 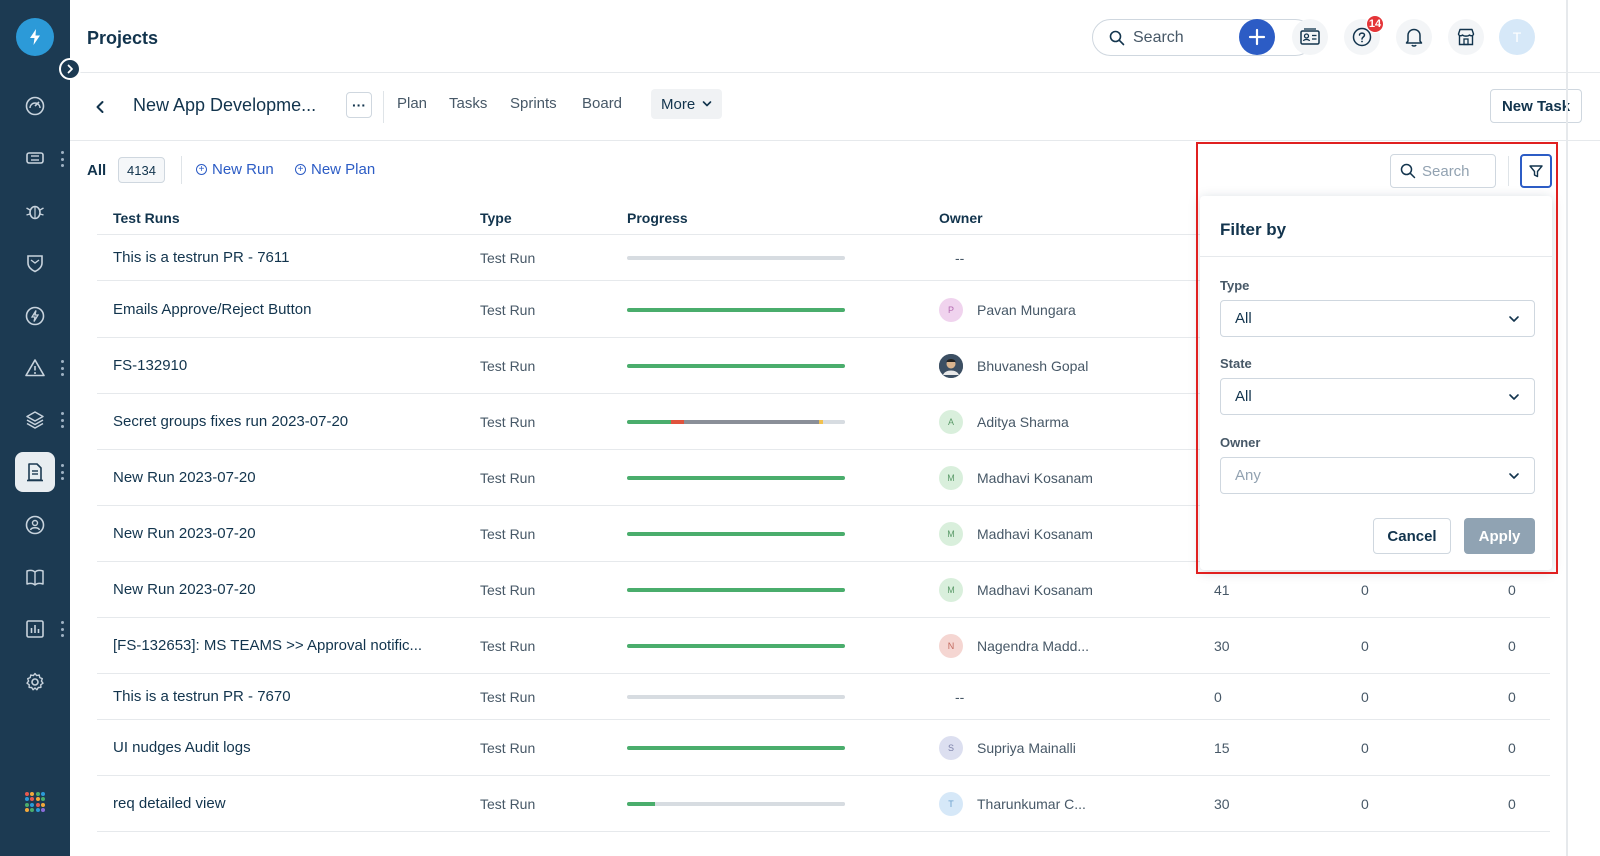 What do you see at coordinates (1412, 536) in the screenshot?
I see `cancel-button: Cancel` at bounding box center [1412, 536].